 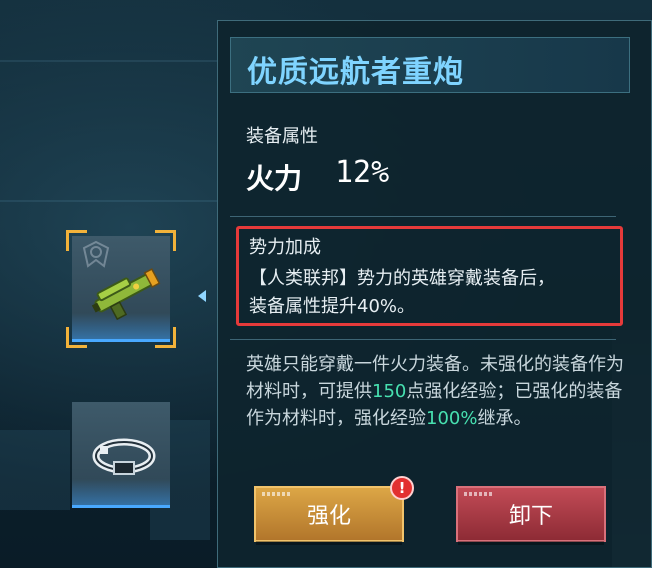 I want to click on background-panel, so click(x=35, y=470).